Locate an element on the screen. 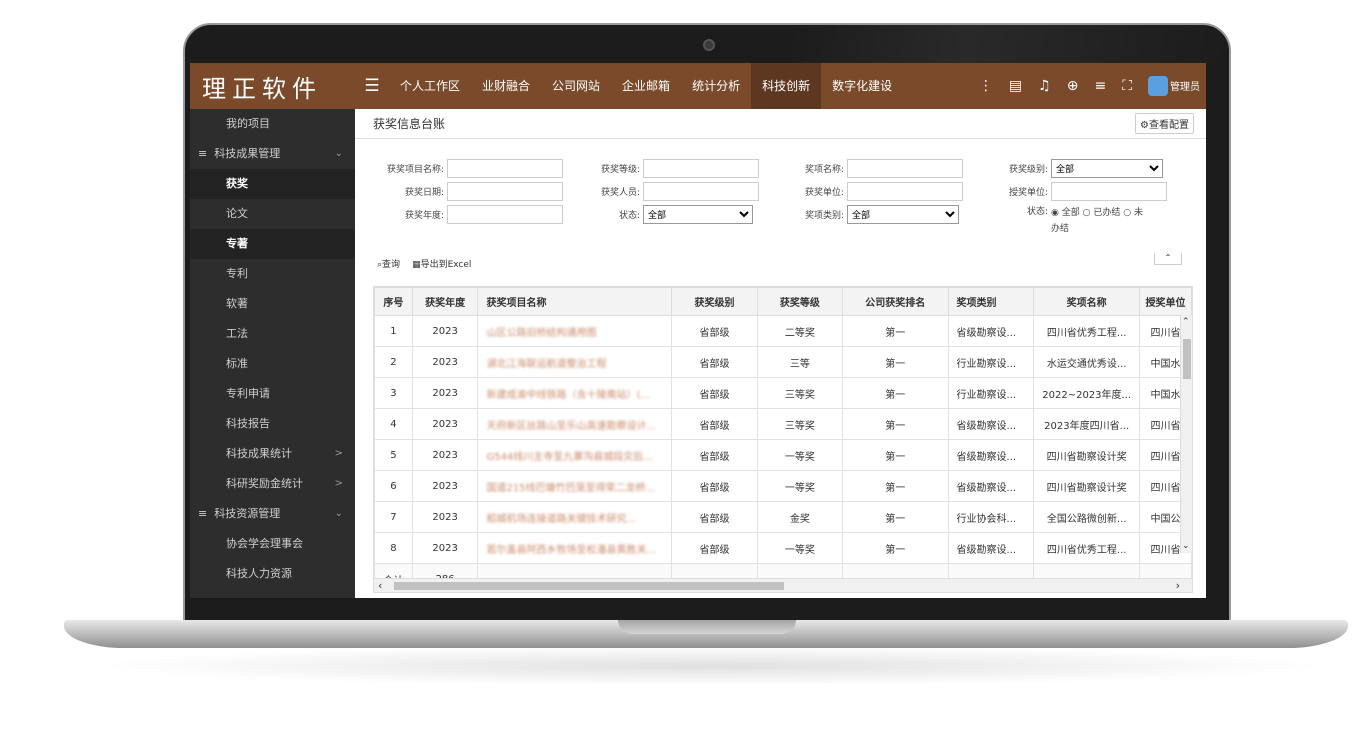 Image resolution: width=1361 pixels, height=739 pixels. sidebar-item-papers: 论文 is located at coordinates (272, 214).